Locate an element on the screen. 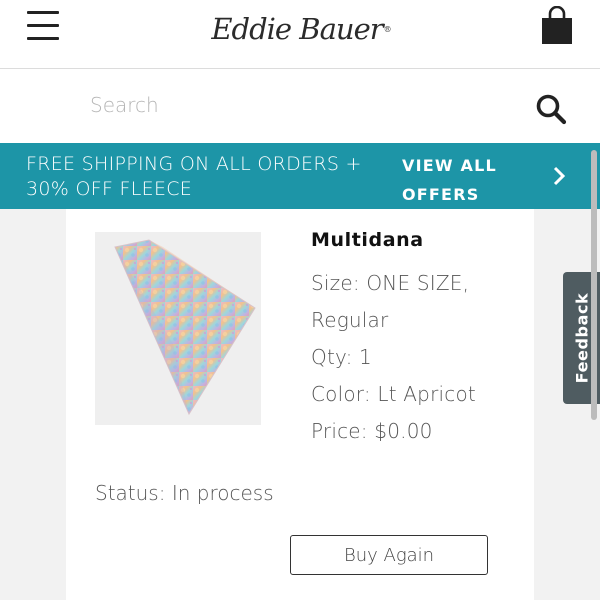  search-input is located at coordinates (300, 105).